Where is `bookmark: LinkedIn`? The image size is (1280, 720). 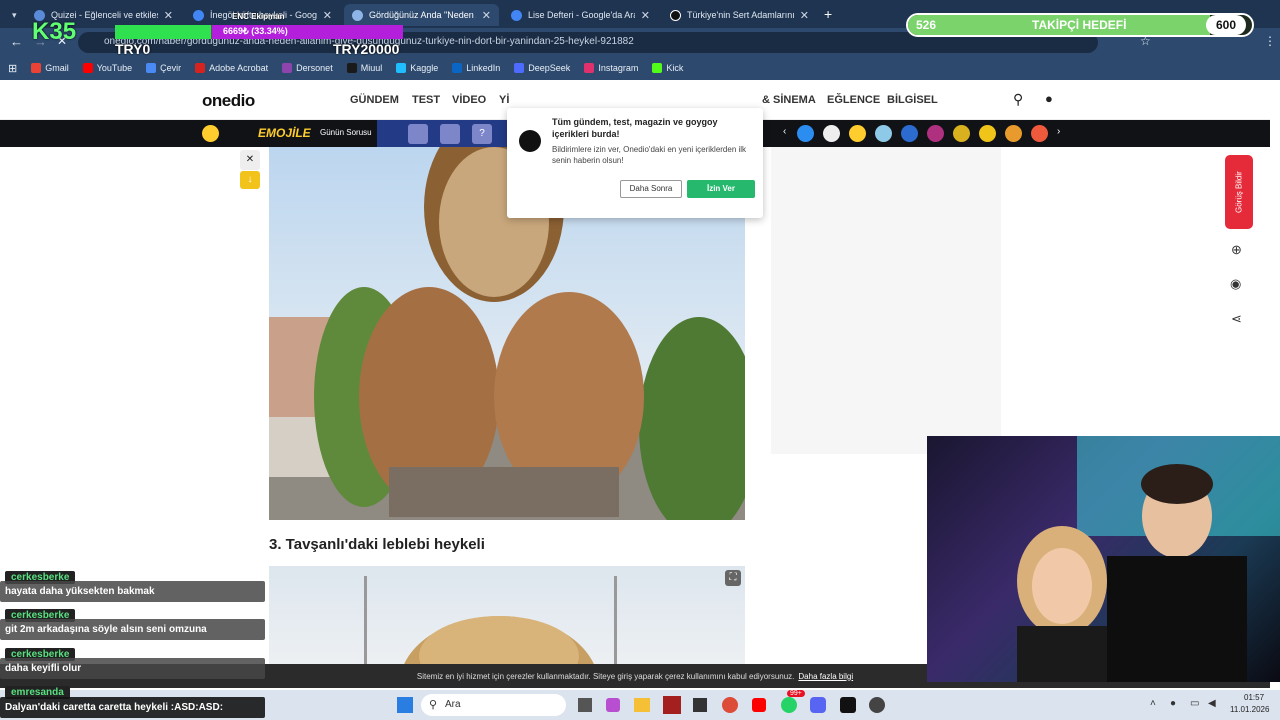 bookmark: LinkedIn is located at coordinates (476, 68).